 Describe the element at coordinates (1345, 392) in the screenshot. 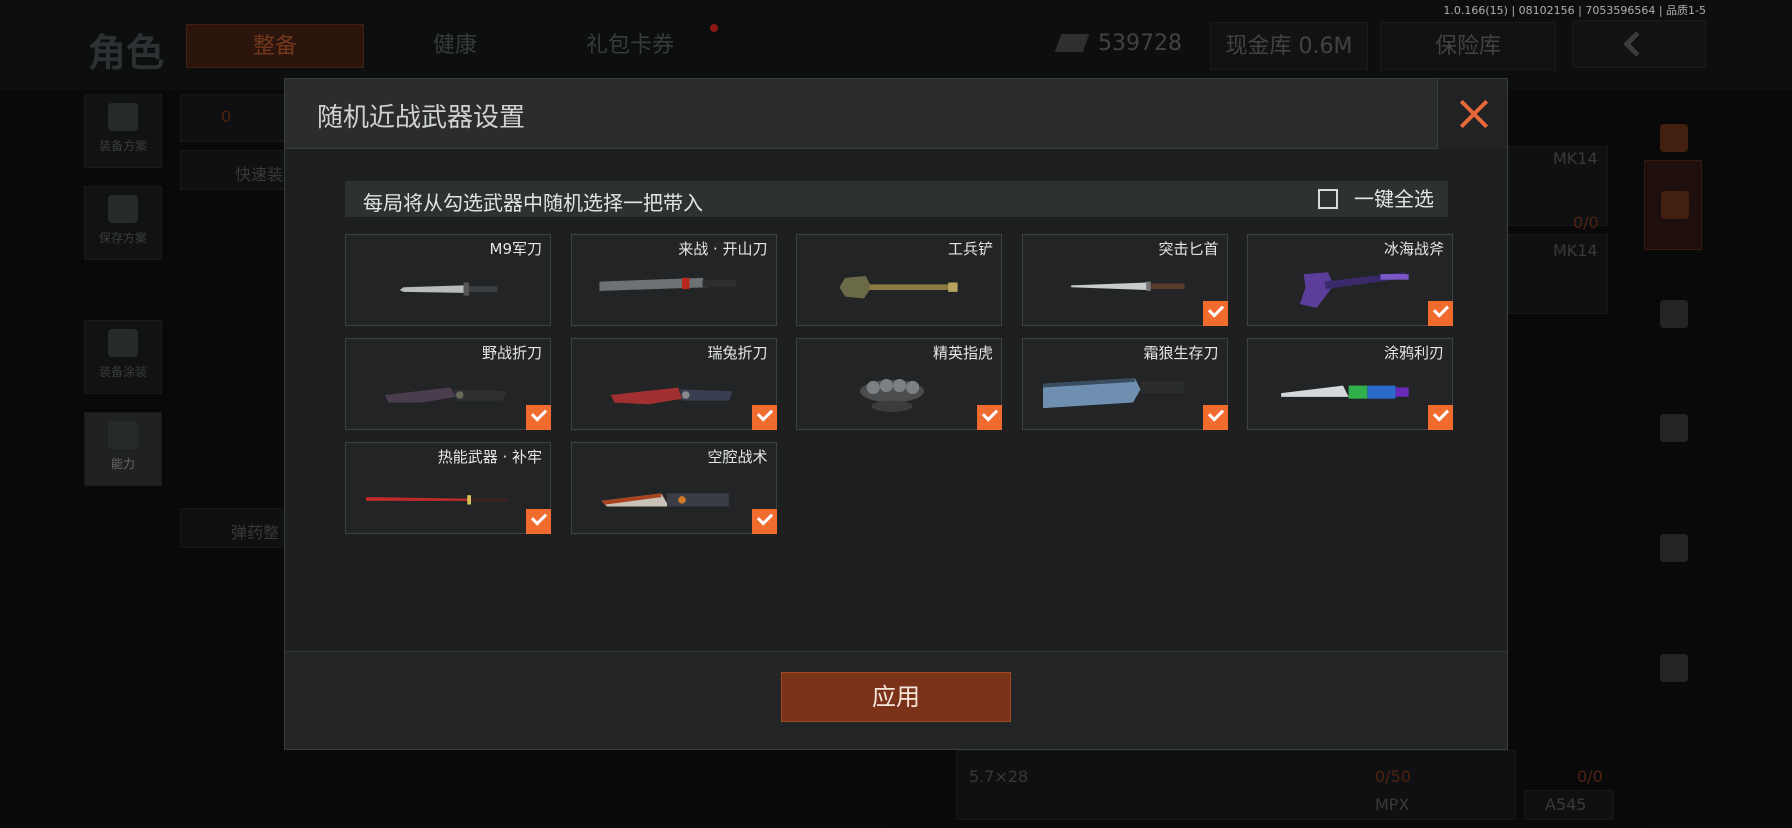

I see `graffiti-blade-icon` at that location.